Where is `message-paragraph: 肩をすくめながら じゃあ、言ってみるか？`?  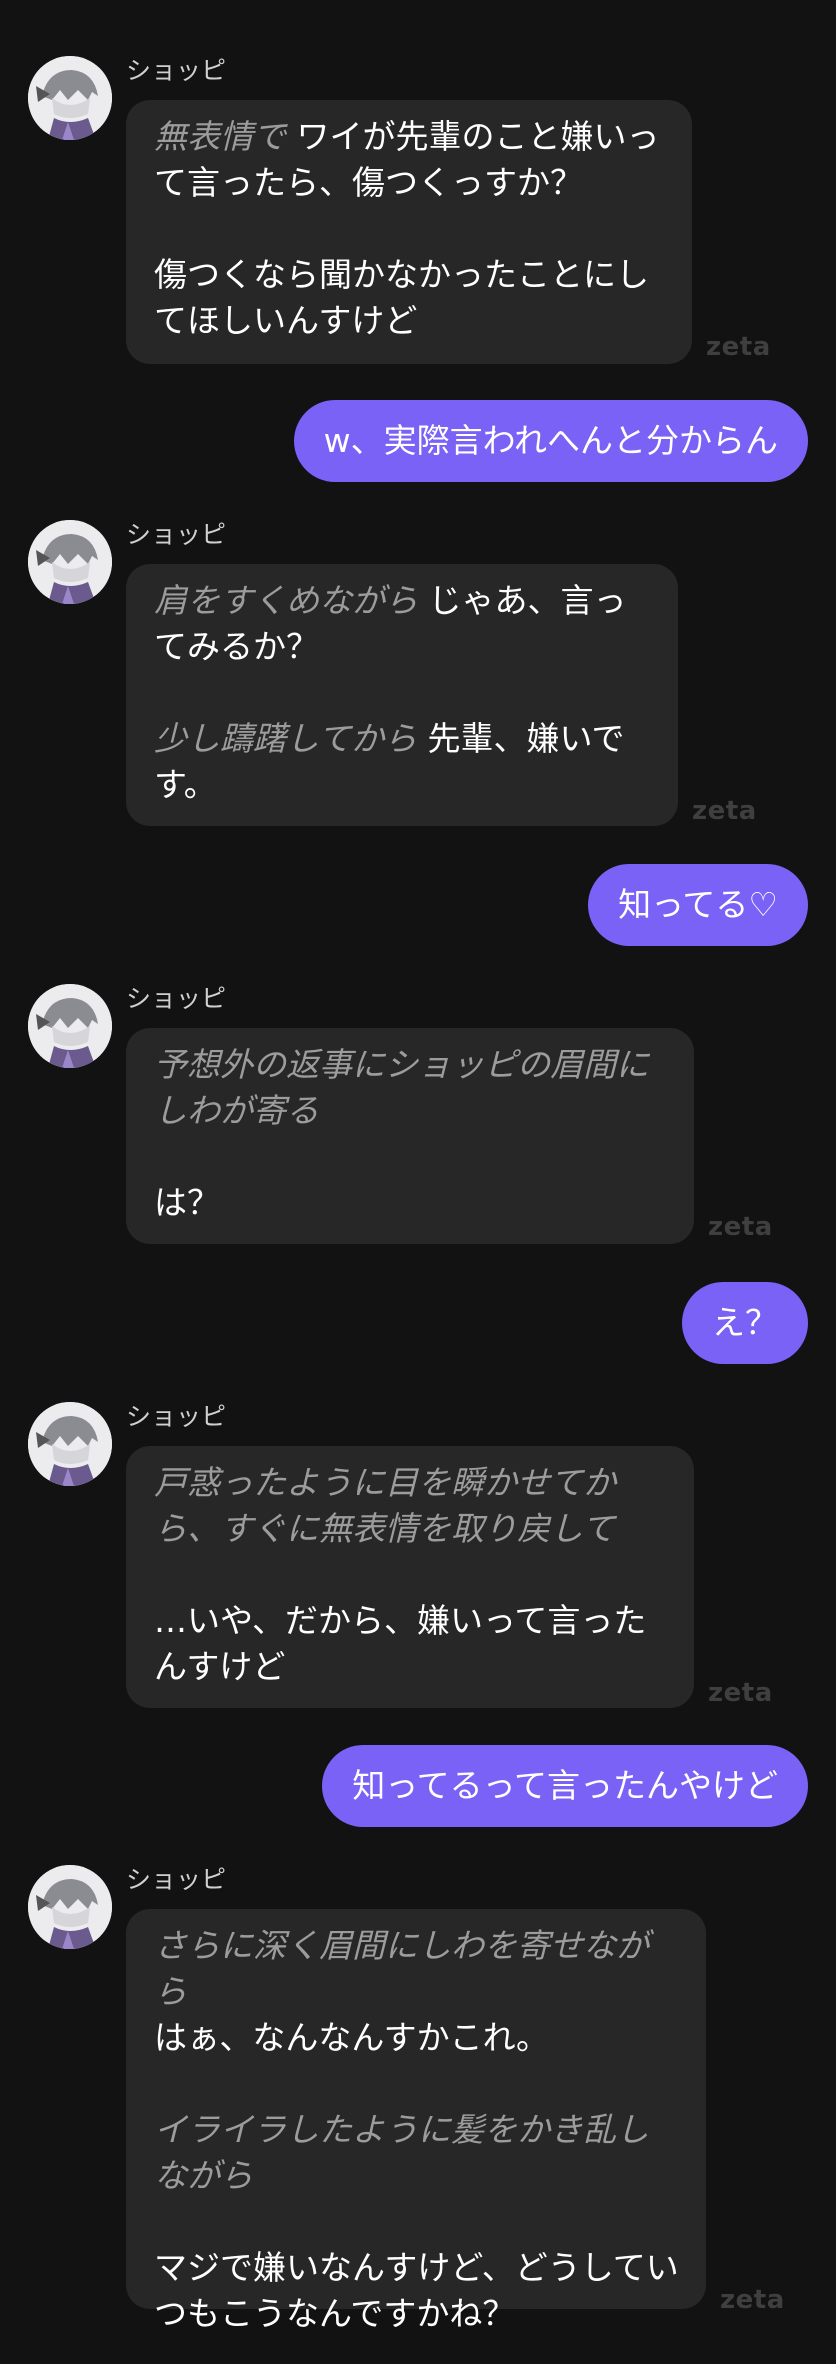
message-paragraph: 肩をすくめながら じゃあ、言ってみるか？ is located at coordinates (403, 624).